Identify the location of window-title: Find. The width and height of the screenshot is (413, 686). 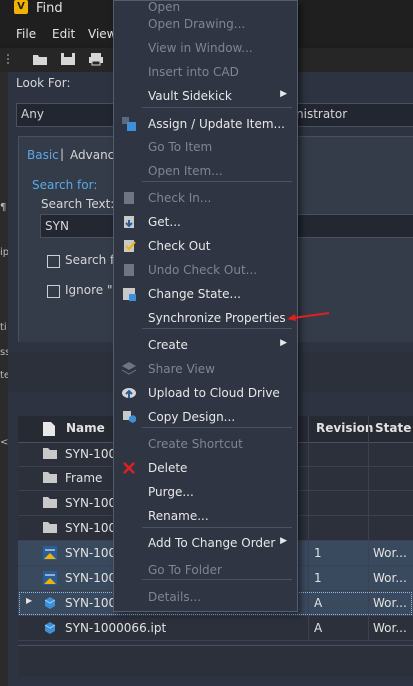
(49, 8).